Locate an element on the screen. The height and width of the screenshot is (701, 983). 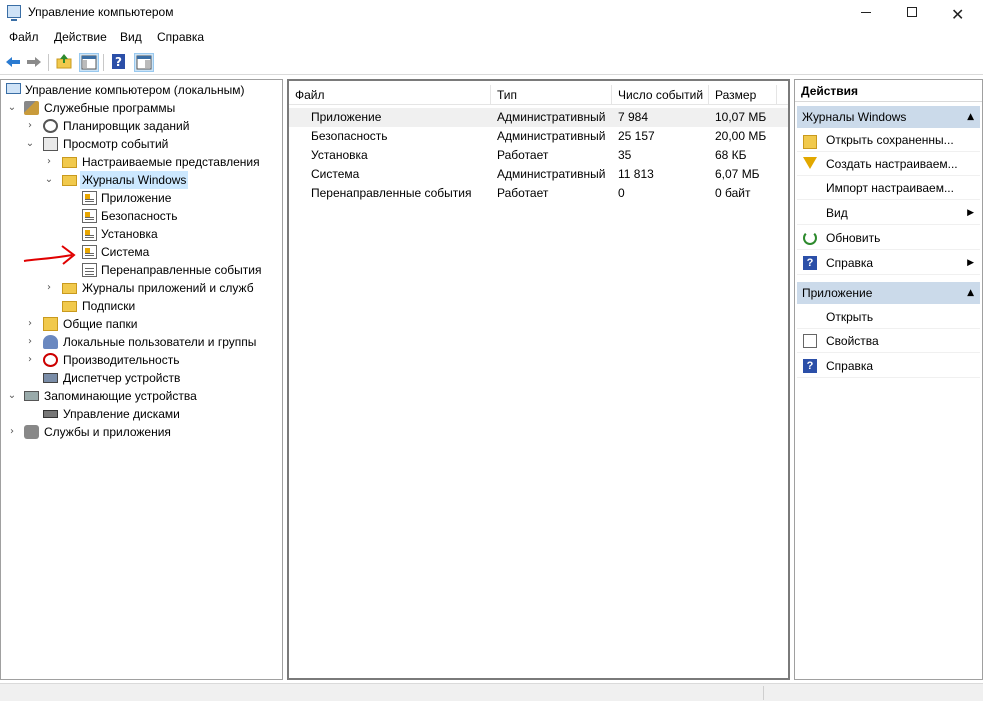
tree-label: Журналы приложений и служб is located at coordinates (168, 288).